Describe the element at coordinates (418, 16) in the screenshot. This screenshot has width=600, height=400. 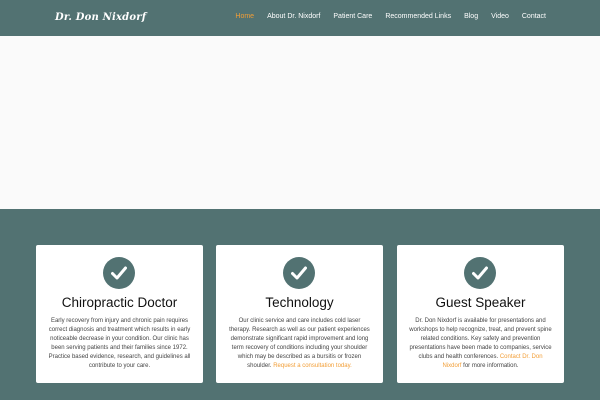
I see `nav-recommended-links: Recommended Links` at that location.